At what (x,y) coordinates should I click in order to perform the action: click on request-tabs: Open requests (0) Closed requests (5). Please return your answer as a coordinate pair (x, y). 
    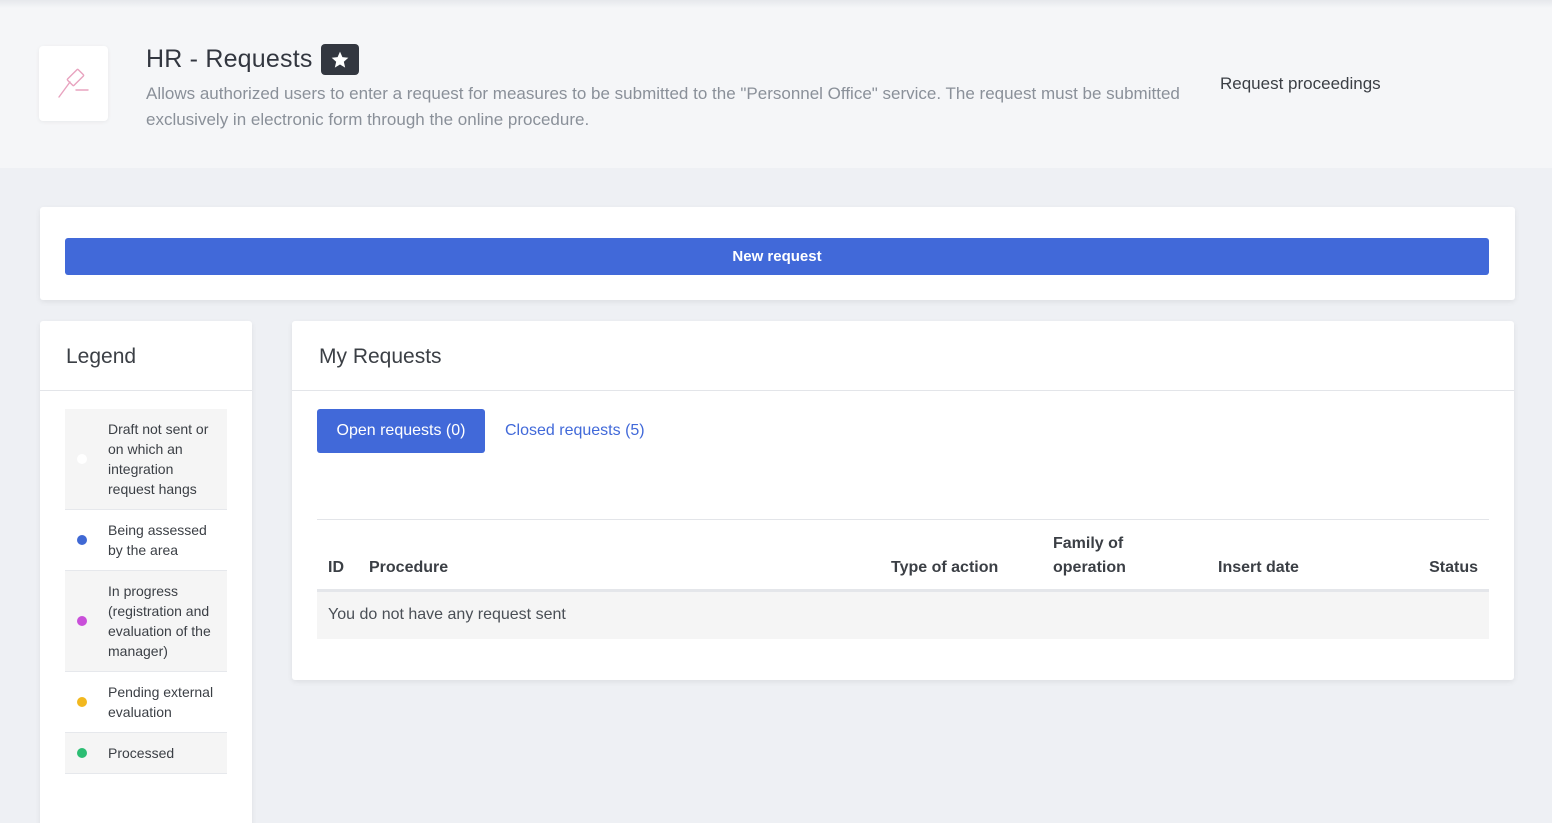
    Looking at the image, I should click on (481, 431).